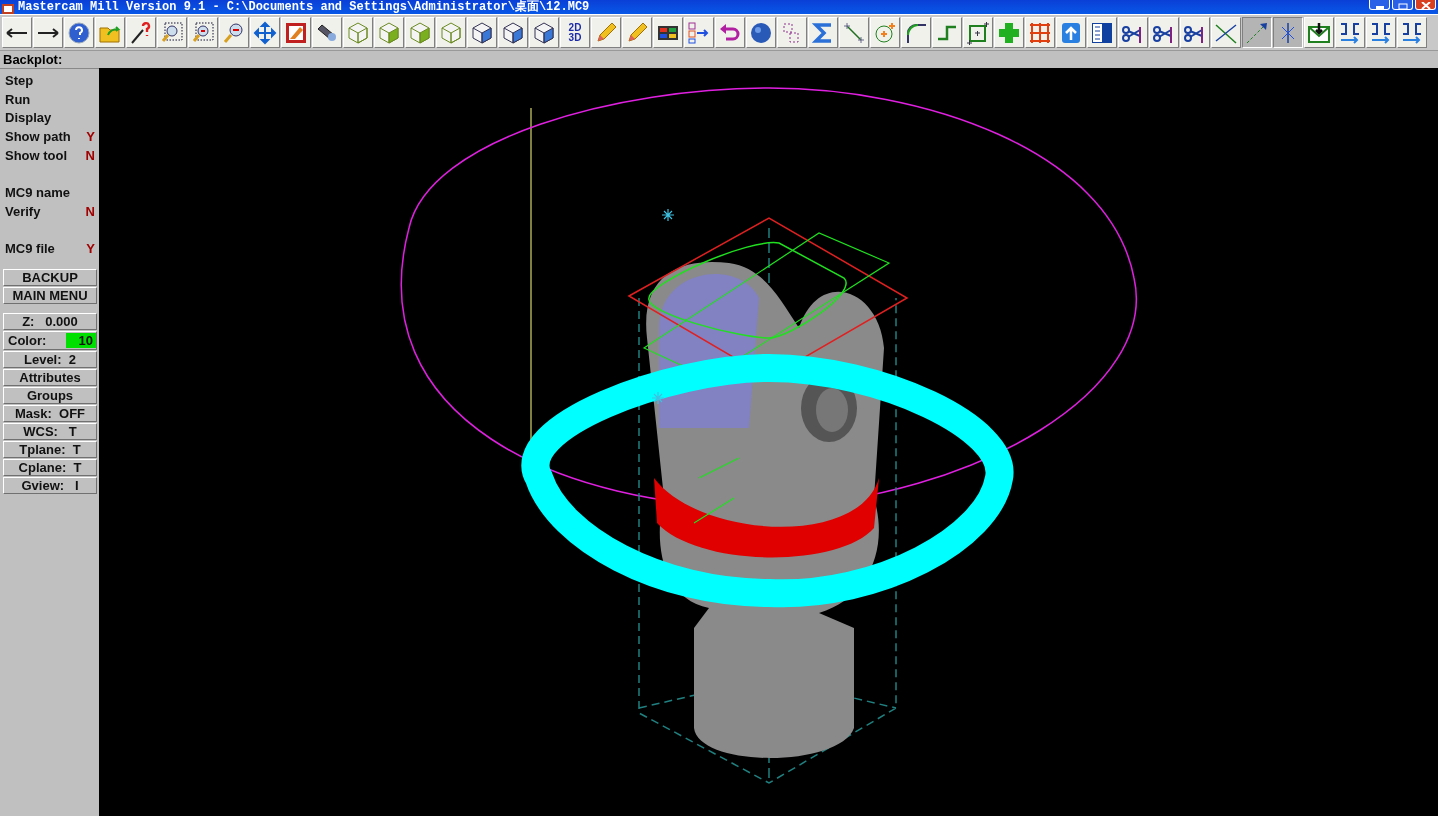 The height and width of the screenshot is (816, 1438). Describe the element at coordinates (761, 32) in the screenshot. I see `sphere-icon` at that location.